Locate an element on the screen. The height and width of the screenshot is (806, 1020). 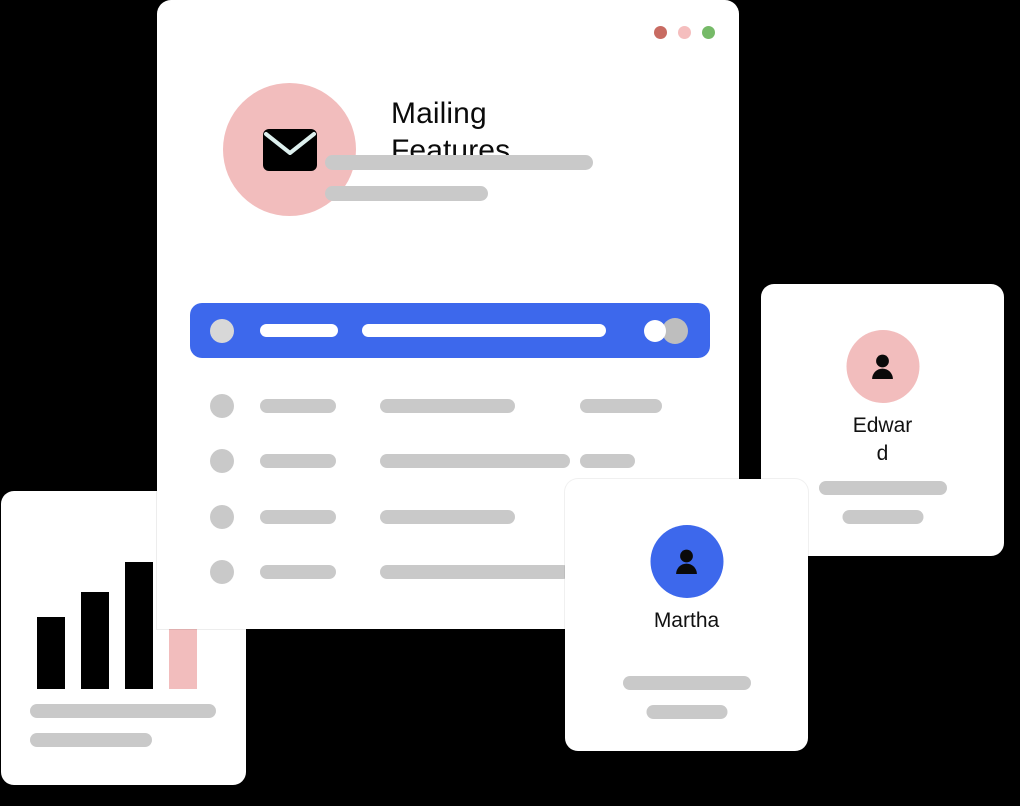
envelope-icon is located at coordinates (289, 149).